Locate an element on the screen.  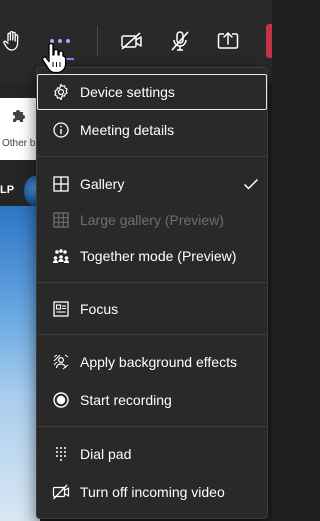
menu-item-background-effects: Apply background effects is located at coordinates (152, 362).